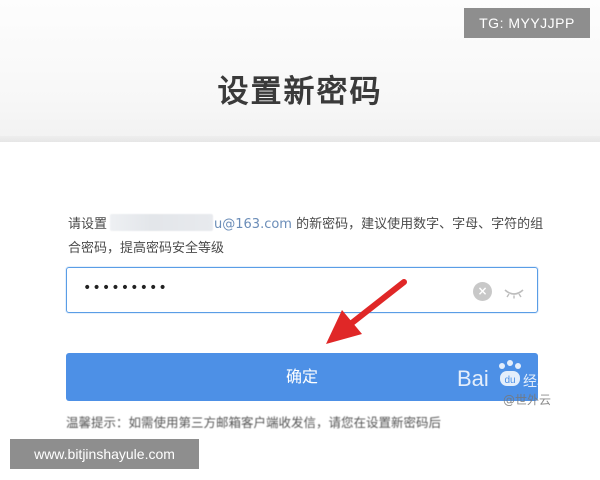  I want to click on tg-watermark-label: TG: MYYJJPP, so click(527, 23).